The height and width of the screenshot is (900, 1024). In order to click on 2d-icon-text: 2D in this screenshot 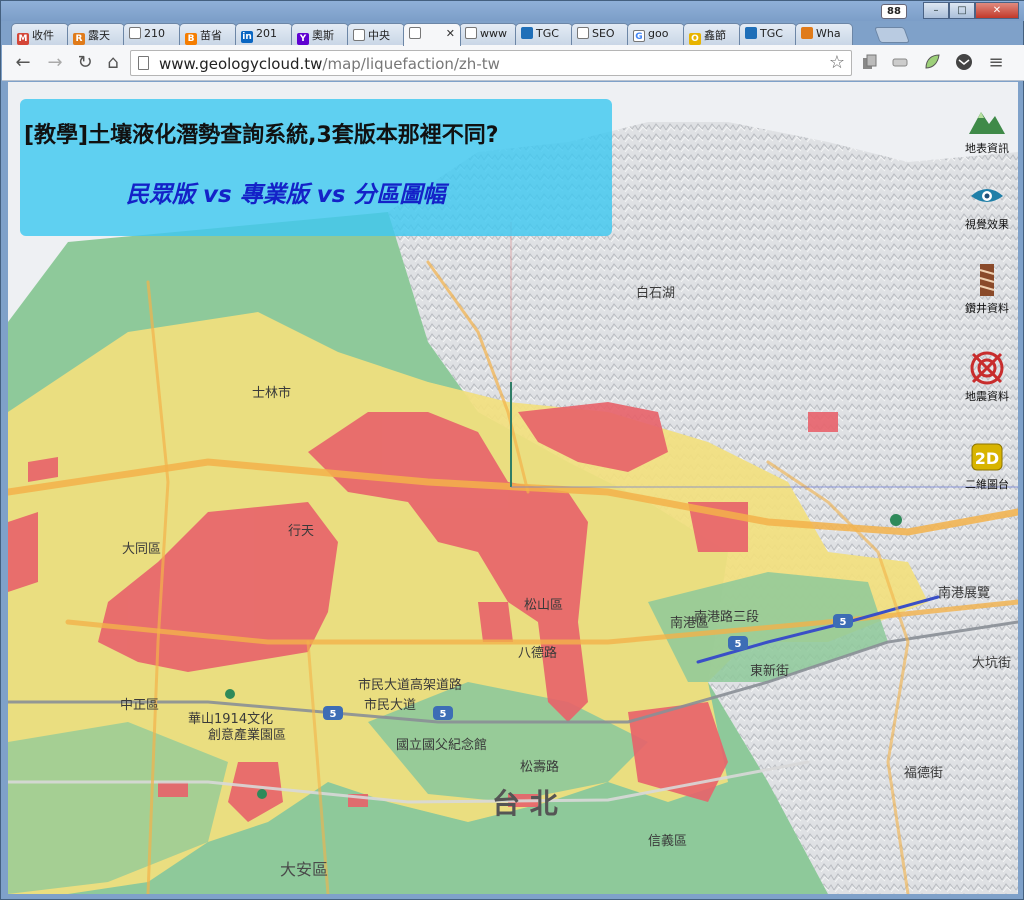, I will do `click(987, 458)`.